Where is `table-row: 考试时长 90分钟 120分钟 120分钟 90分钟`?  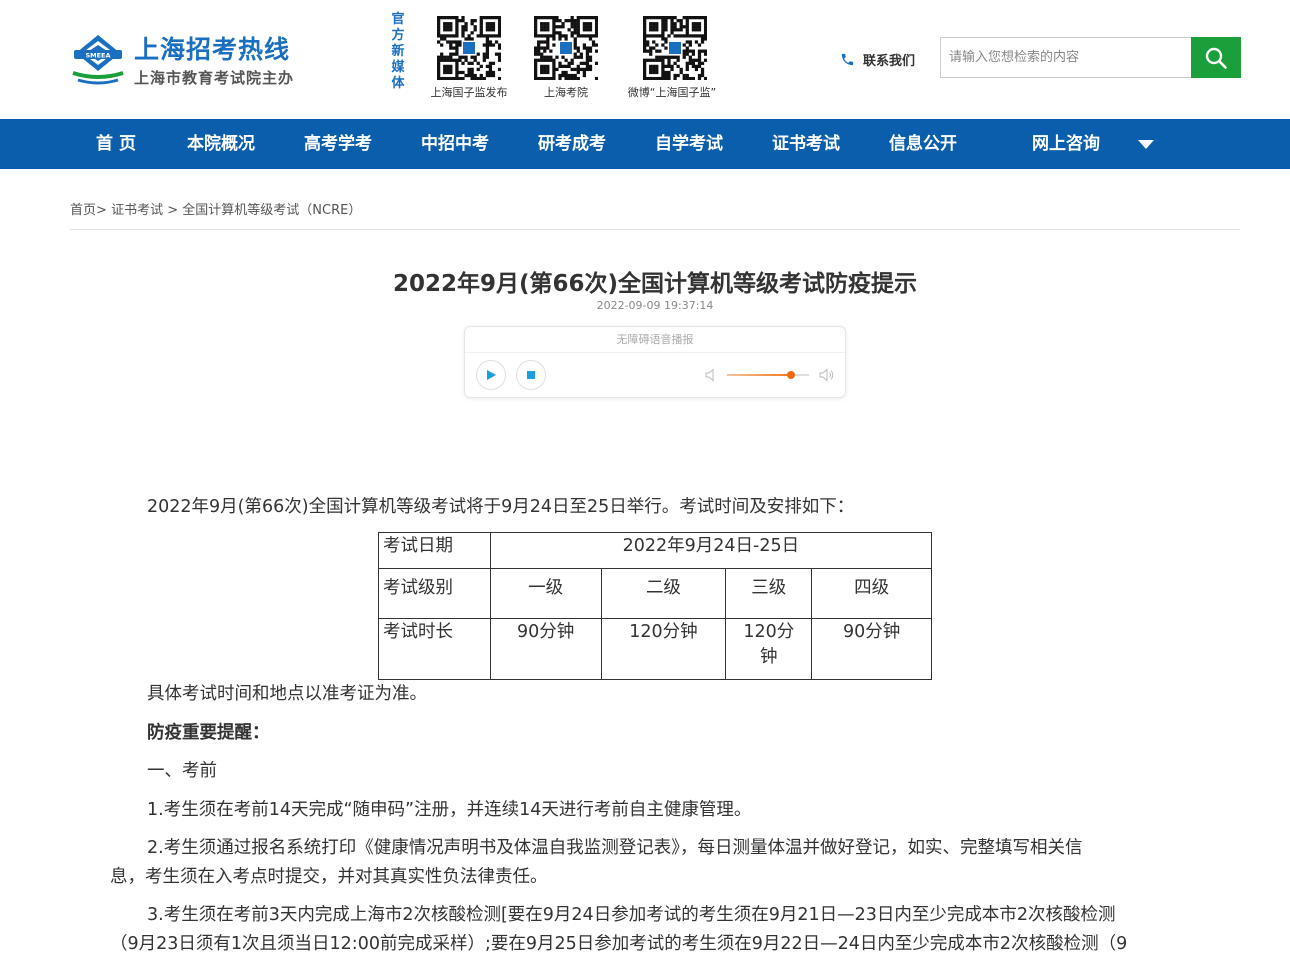
table-row: 考试时长 90分钟 120分钟 120分钟 90分钟 is located at coordinates (655, 649).